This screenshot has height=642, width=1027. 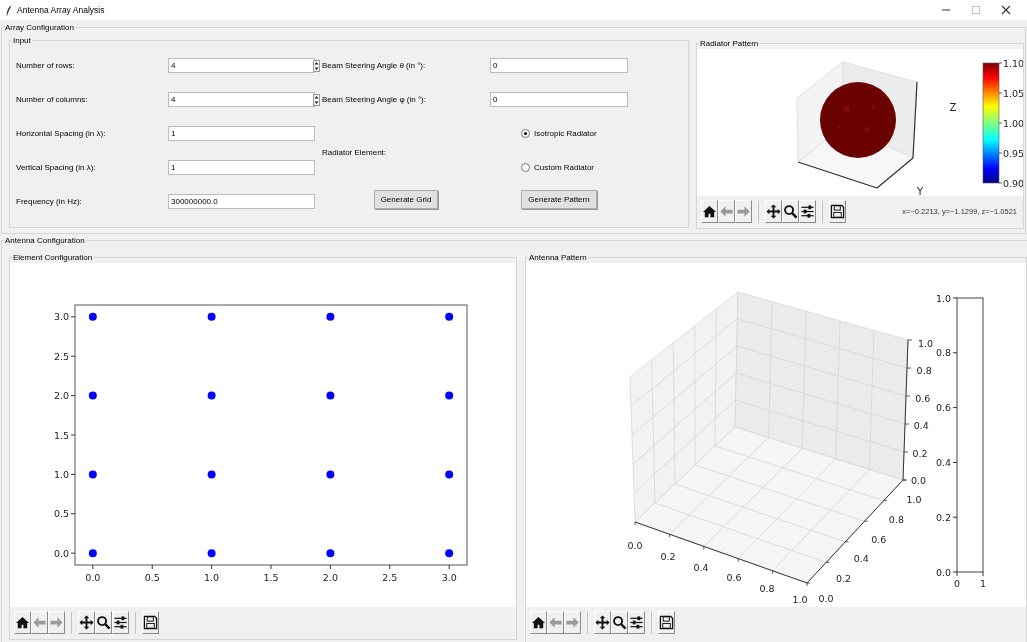 I want to click on axis-label: Z, so click(x=953, y=107).